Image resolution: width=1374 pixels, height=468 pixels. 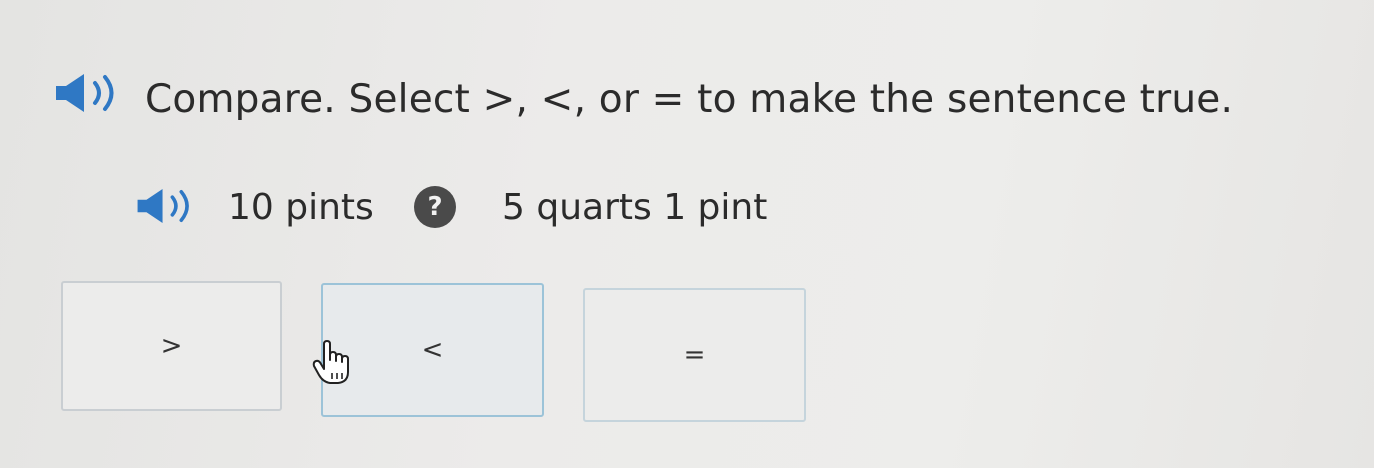 I want to click on less-than-label: <, so click(x=432, y=350).